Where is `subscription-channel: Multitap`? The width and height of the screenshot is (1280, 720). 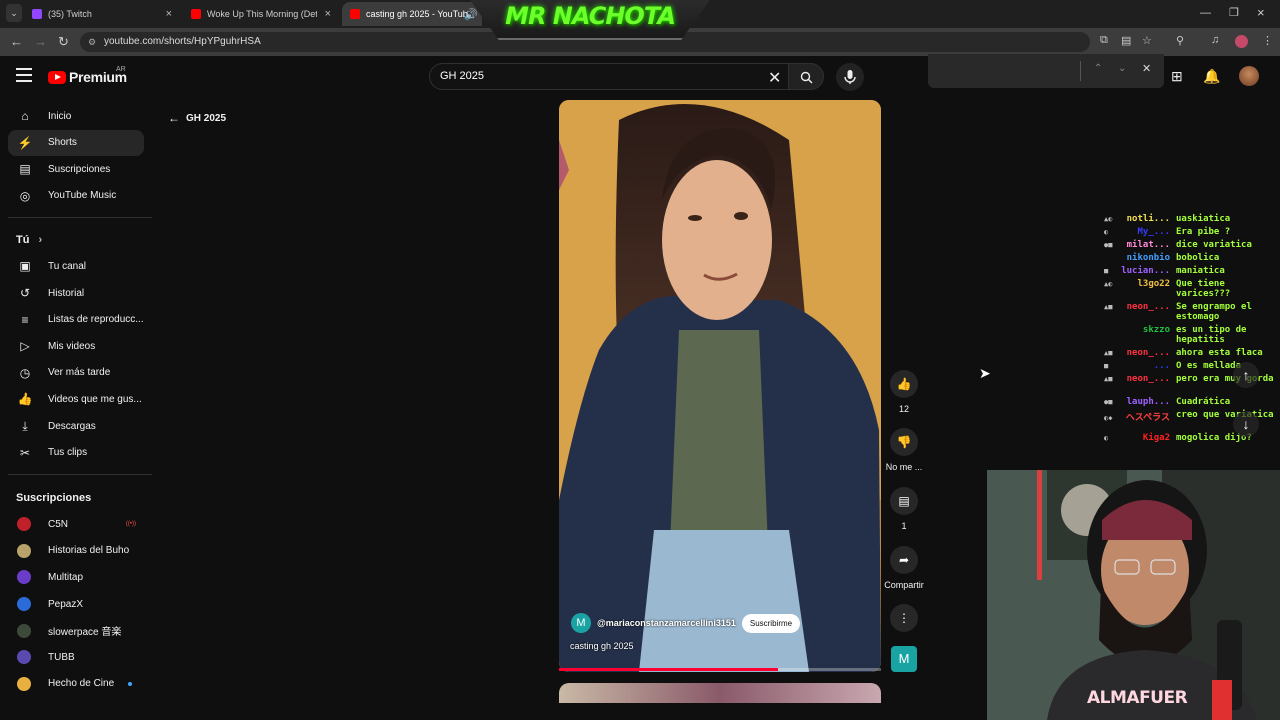 subscription-channel: Multitap is located at coordinates (76, 577).